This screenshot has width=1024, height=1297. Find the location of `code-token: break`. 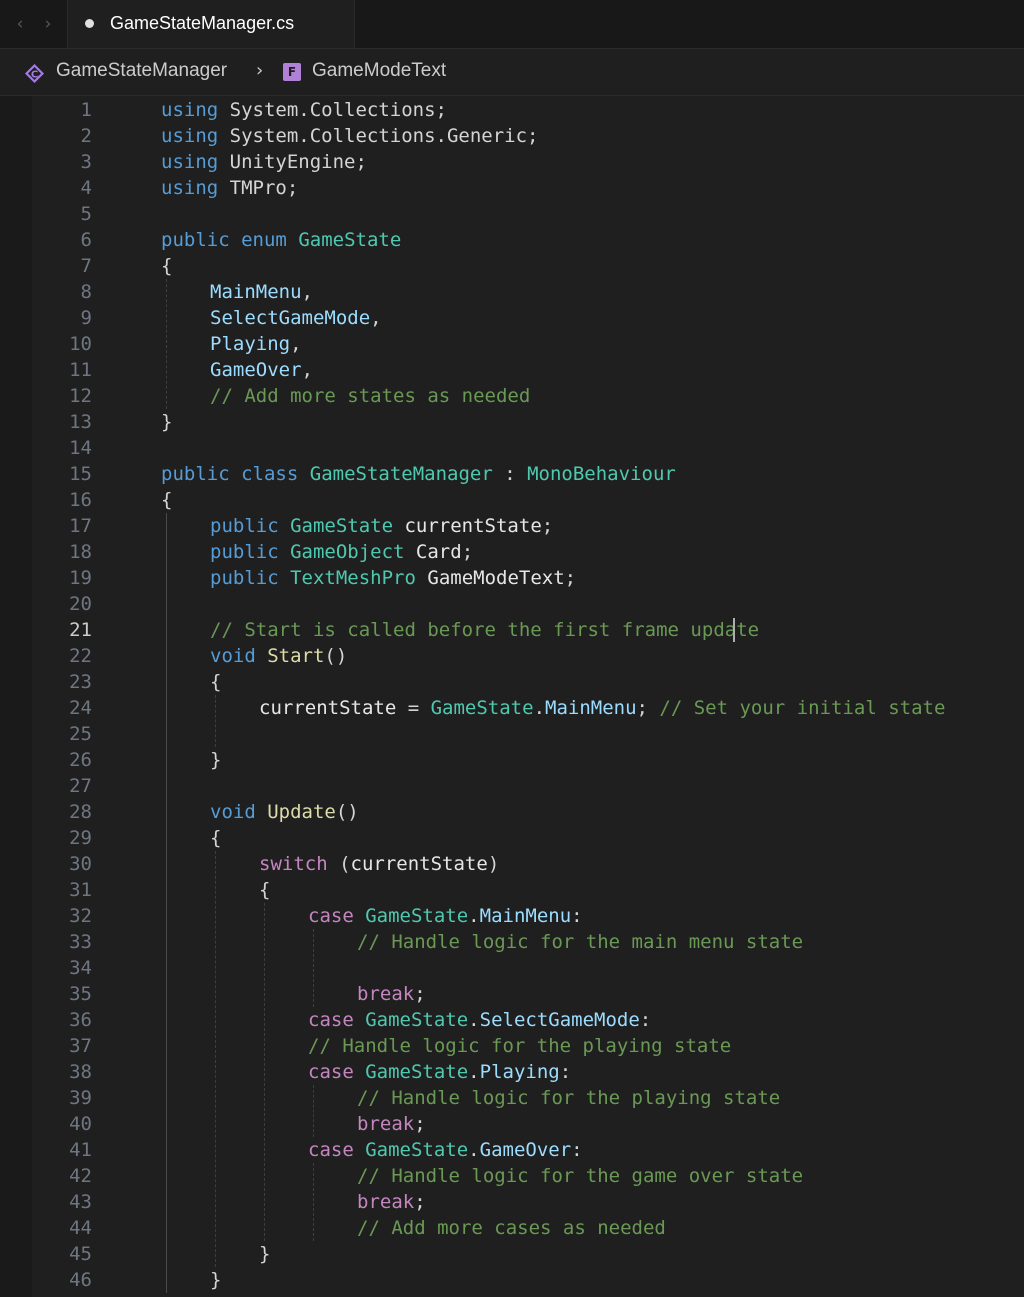

code-token: break is located at coordinates (386, 994).